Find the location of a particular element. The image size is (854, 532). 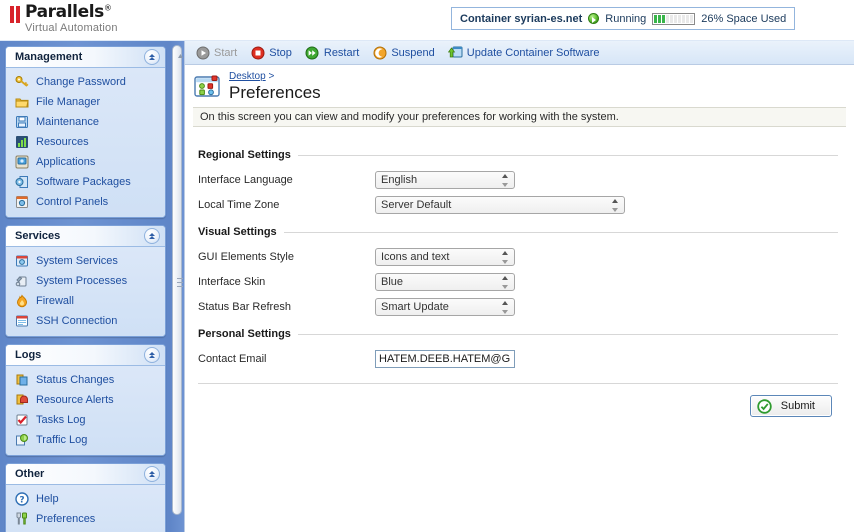

suspend-button: Suspend is located at coordinates (404, 52).